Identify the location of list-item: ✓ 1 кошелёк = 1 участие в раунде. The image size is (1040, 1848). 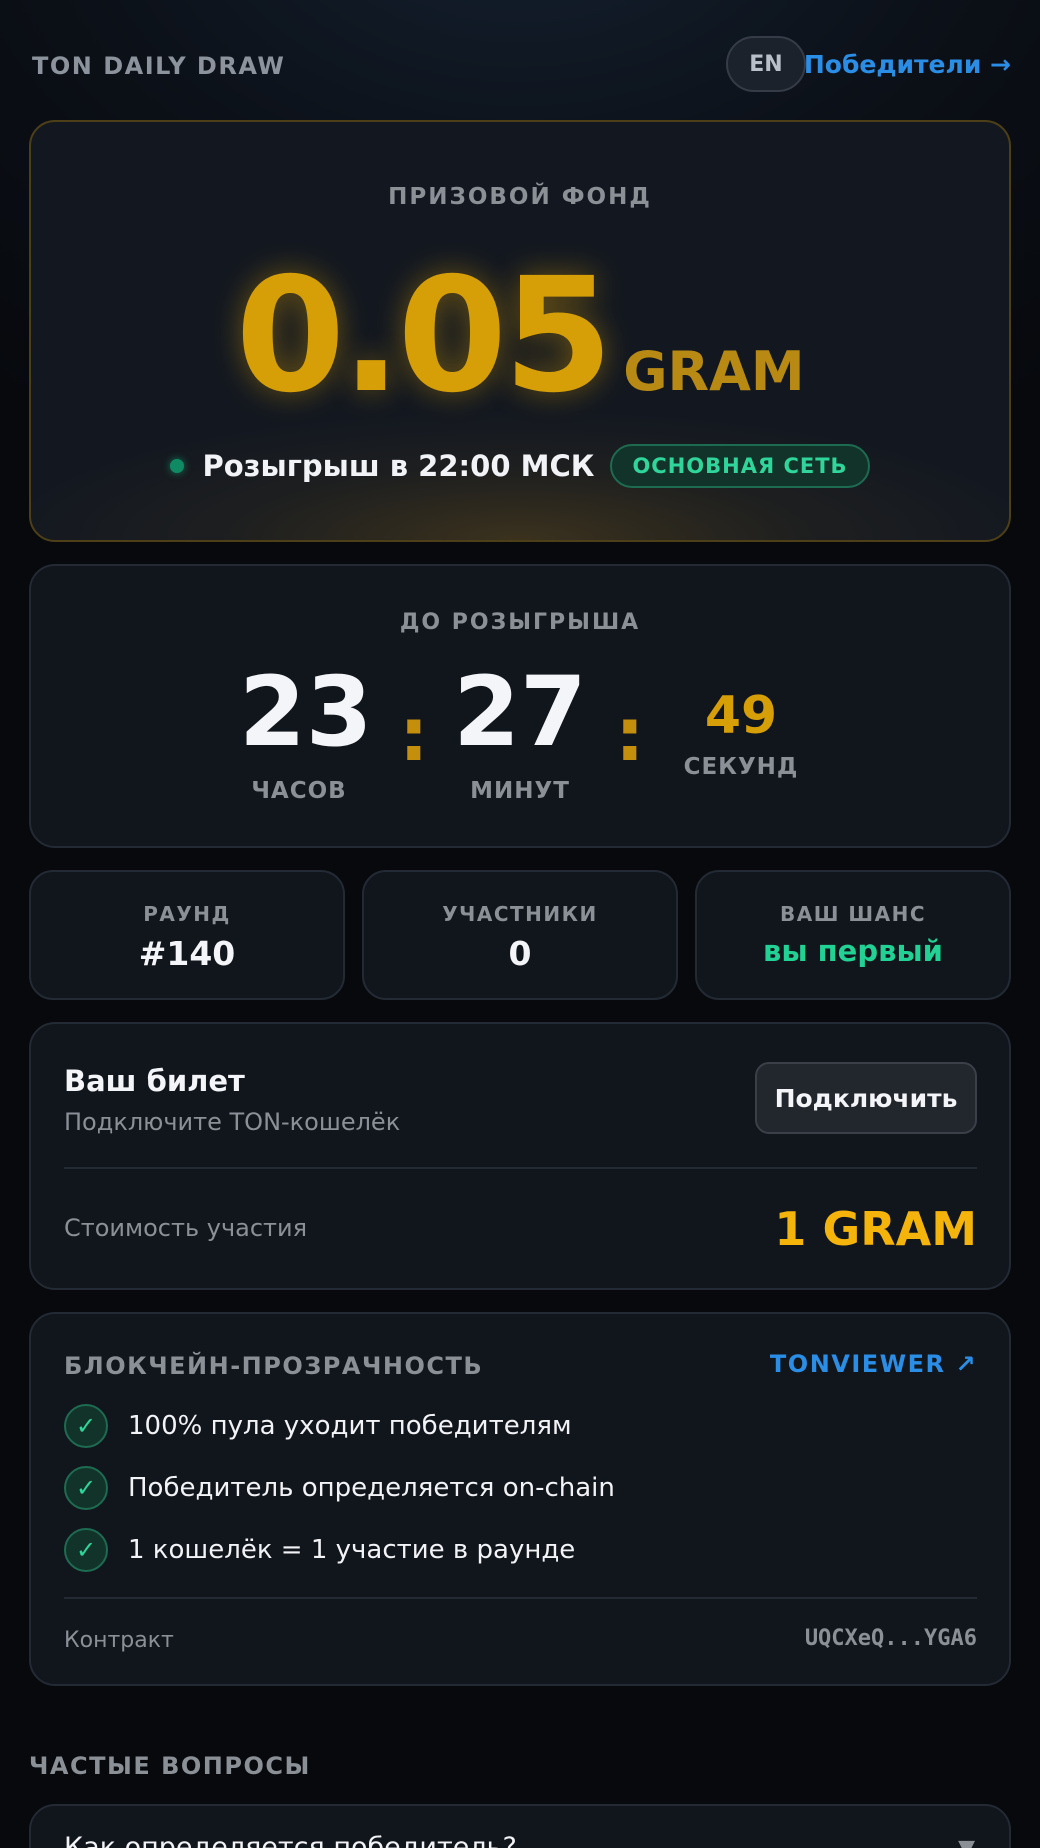
(319, 1550).